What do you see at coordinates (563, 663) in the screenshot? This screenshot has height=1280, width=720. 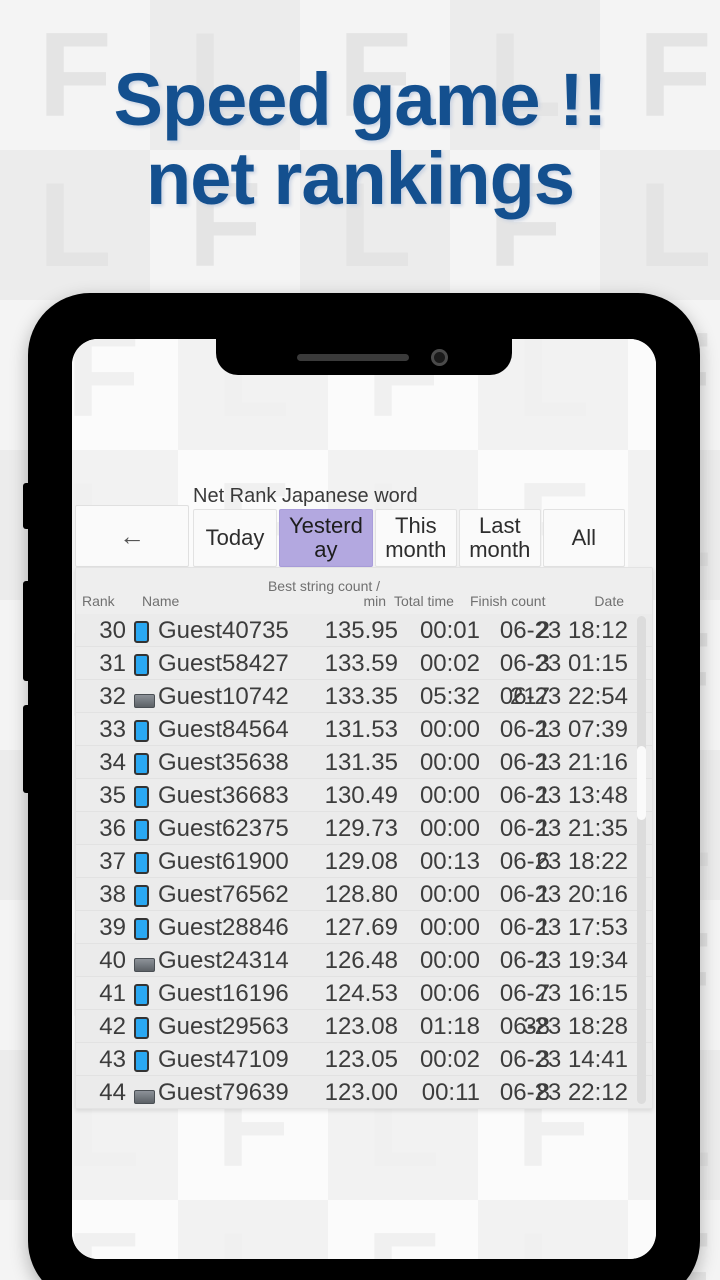 I see `cell-date: 06-23 01:15` at bounding box center [563, 663].